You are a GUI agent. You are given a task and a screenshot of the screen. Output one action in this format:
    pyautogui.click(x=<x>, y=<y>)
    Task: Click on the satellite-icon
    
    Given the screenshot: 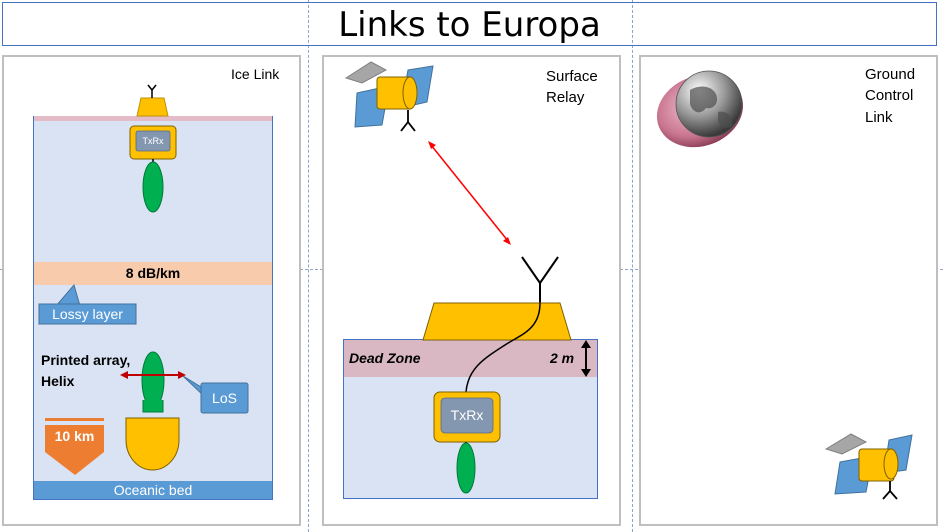 What is the action you would take?
    pyautogui.click(x=868, y=466)
    